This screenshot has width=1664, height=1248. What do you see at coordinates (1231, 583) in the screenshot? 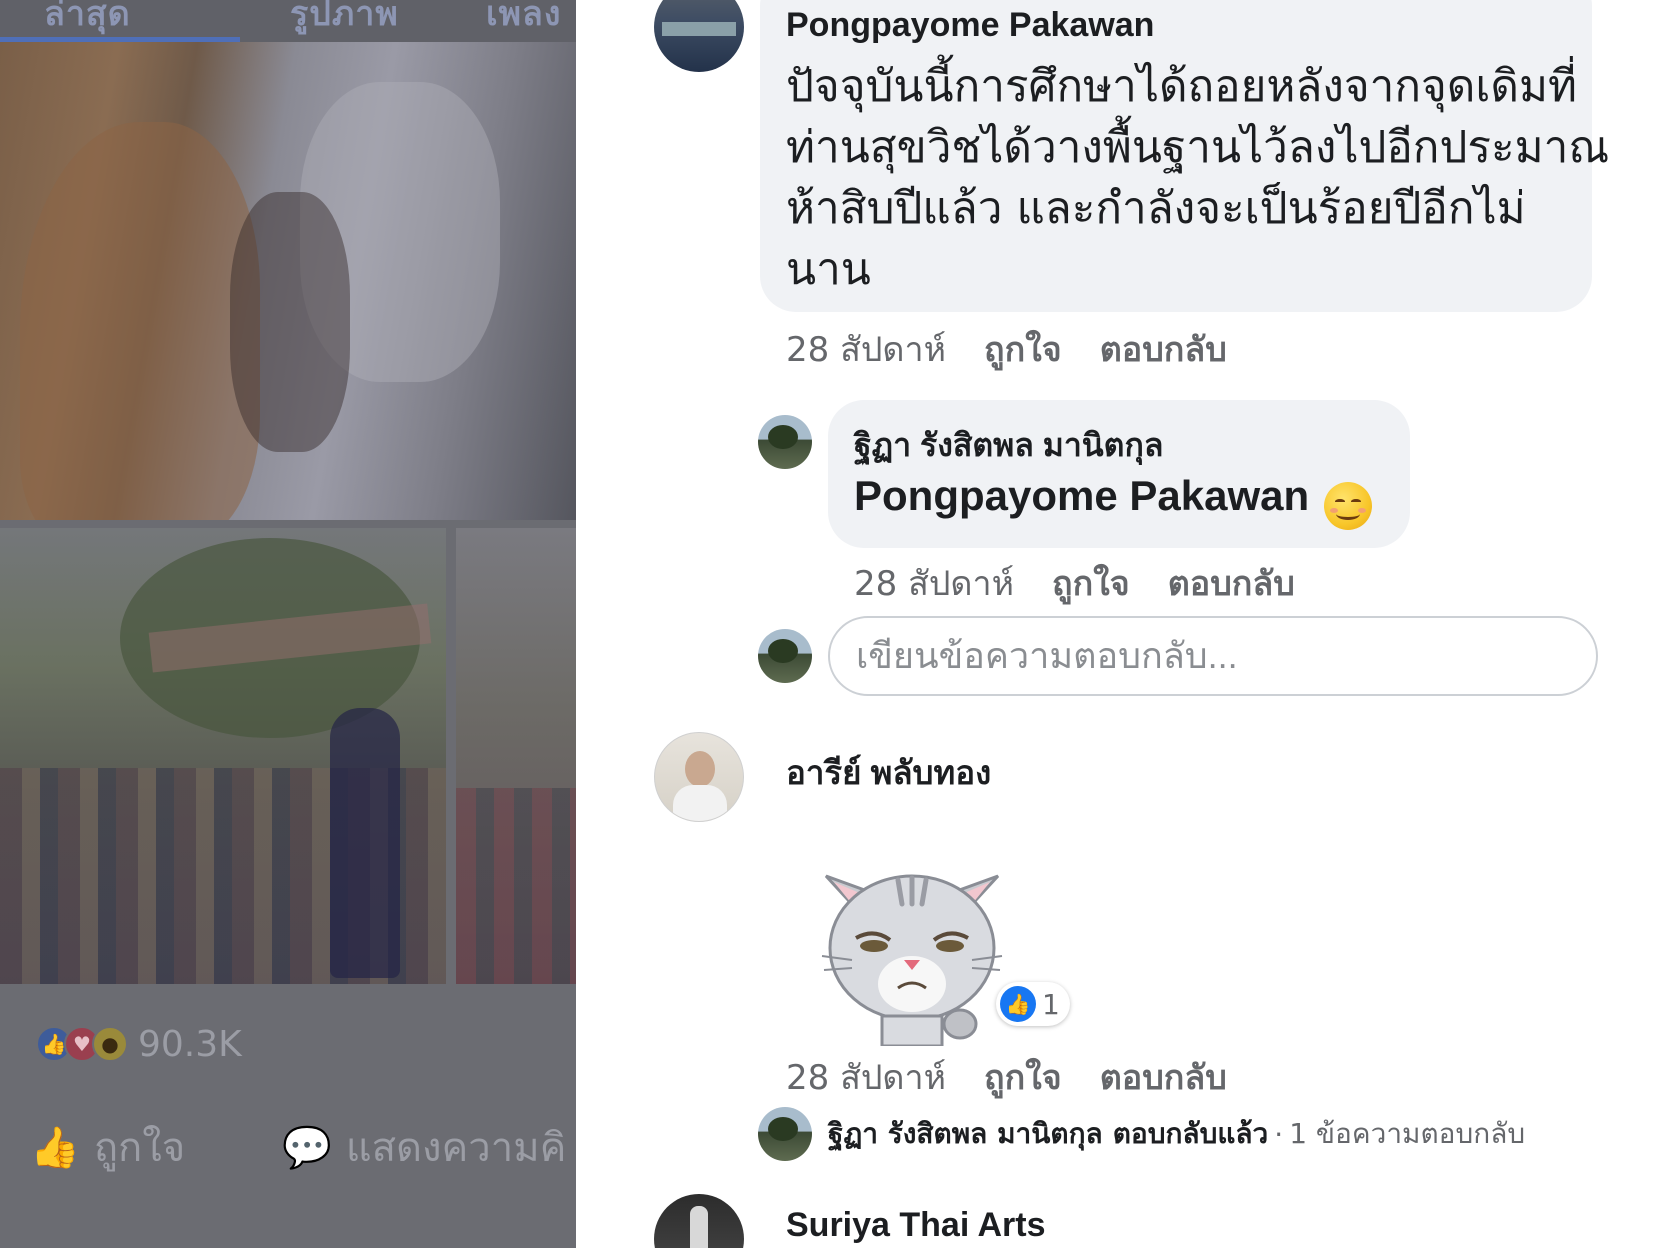
I see `reply-reply-button: ตอบกลับ` at bounding box center [1231, 583].